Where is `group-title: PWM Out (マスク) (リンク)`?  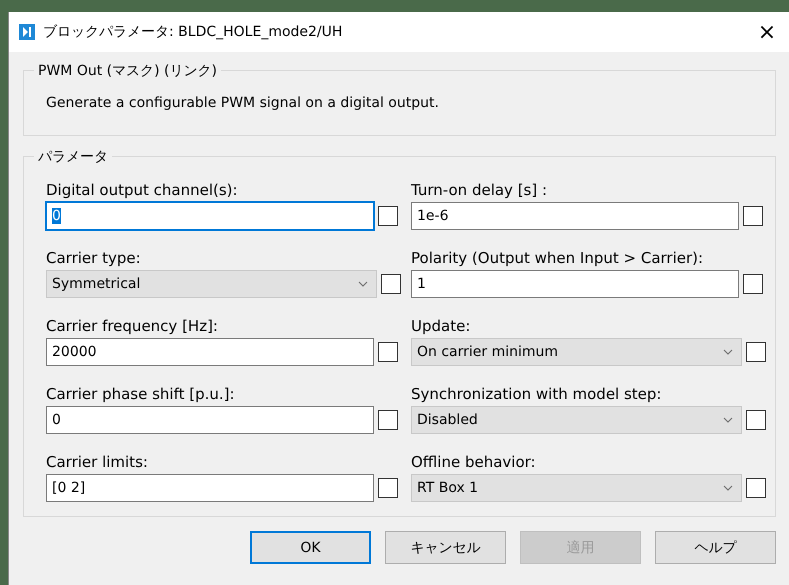
group-title: PWM Out (マスク) (リンク) is located at coordinates (127, 71).